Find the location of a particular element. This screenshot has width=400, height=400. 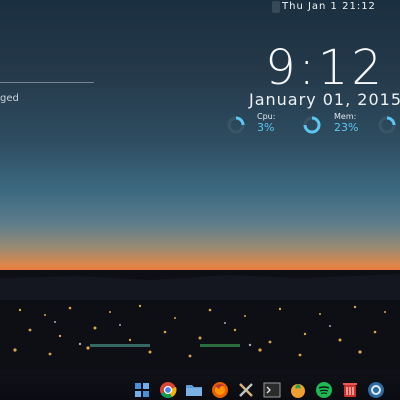

left-widget-text: ged is located at coordinates (9, 98).